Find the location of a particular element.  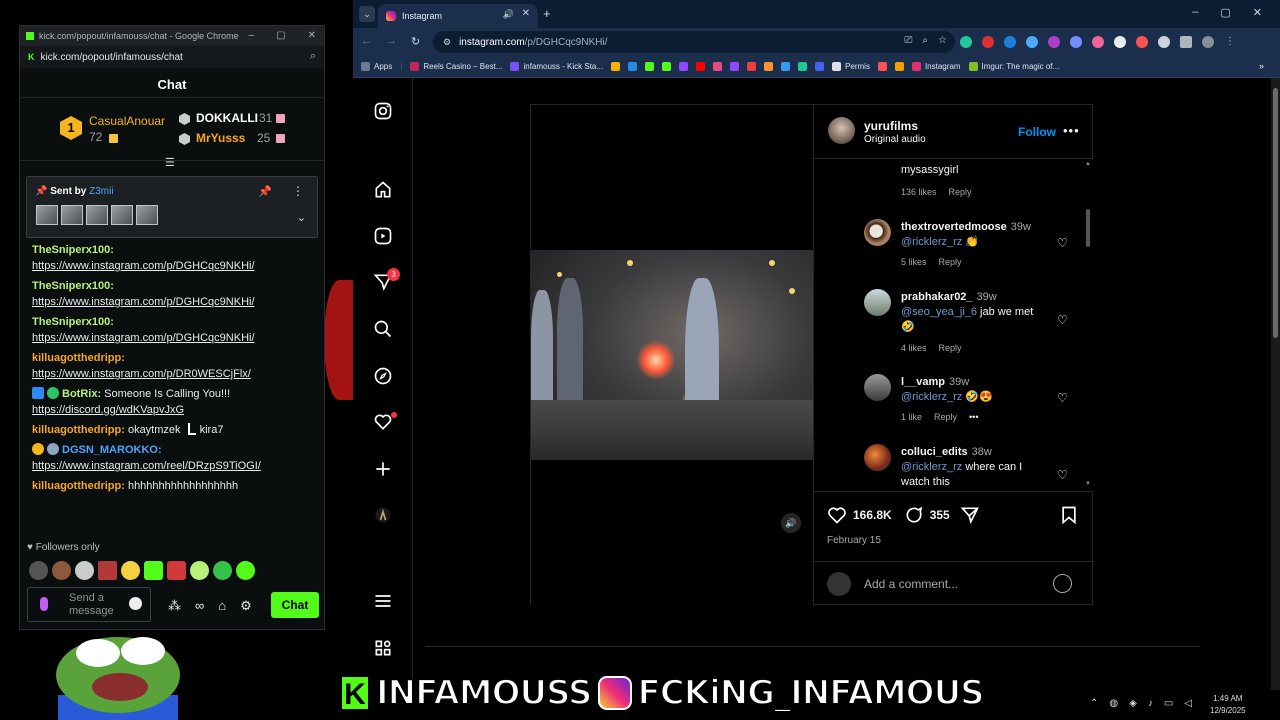

tab-instagram: Instagram 🔊 ✕ is located at coordinates (458, 16).